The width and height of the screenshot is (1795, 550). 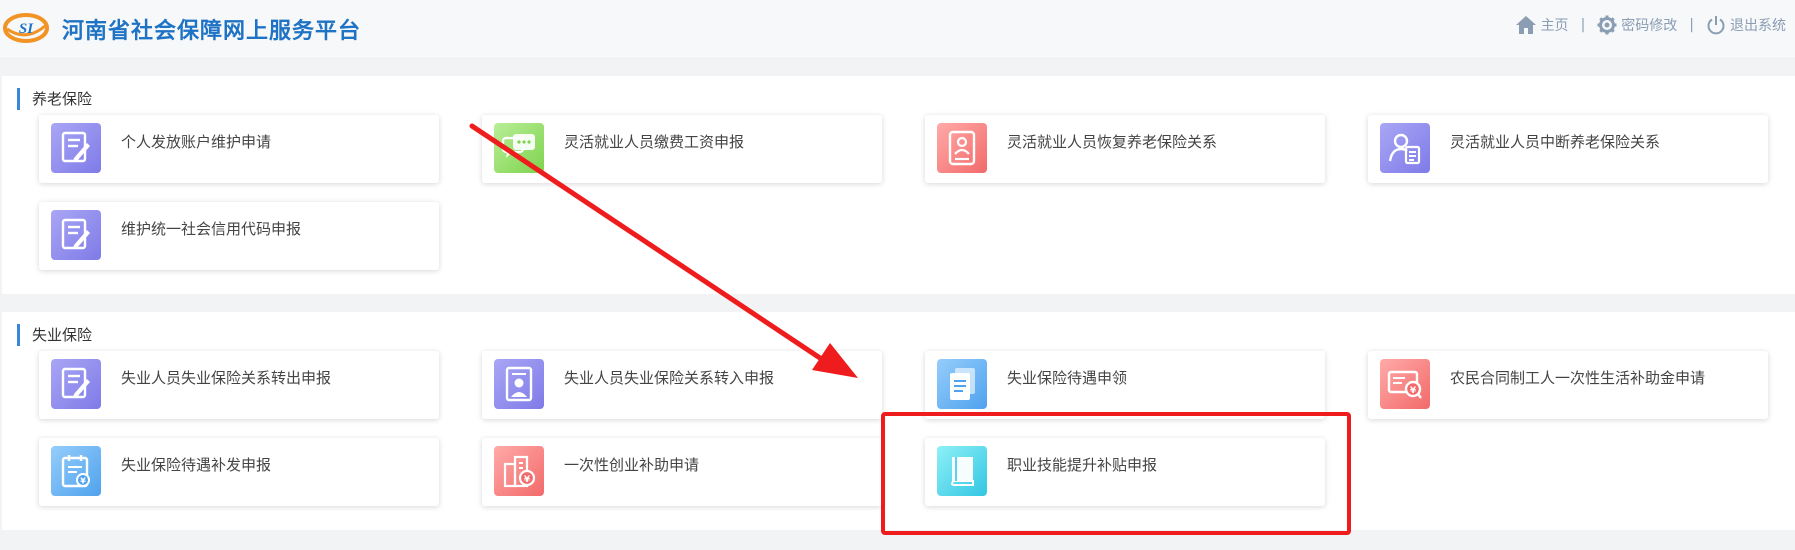 I want to click on section-title: 失业保险, so click(x=54, y=335).